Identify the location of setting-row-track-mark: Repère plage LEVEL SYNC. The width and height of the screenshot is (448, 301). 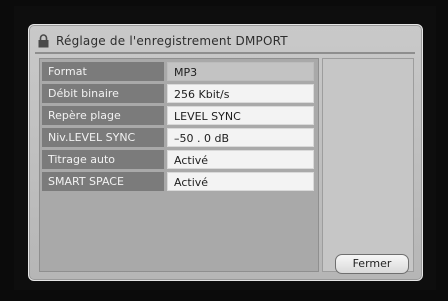
(178, 115).